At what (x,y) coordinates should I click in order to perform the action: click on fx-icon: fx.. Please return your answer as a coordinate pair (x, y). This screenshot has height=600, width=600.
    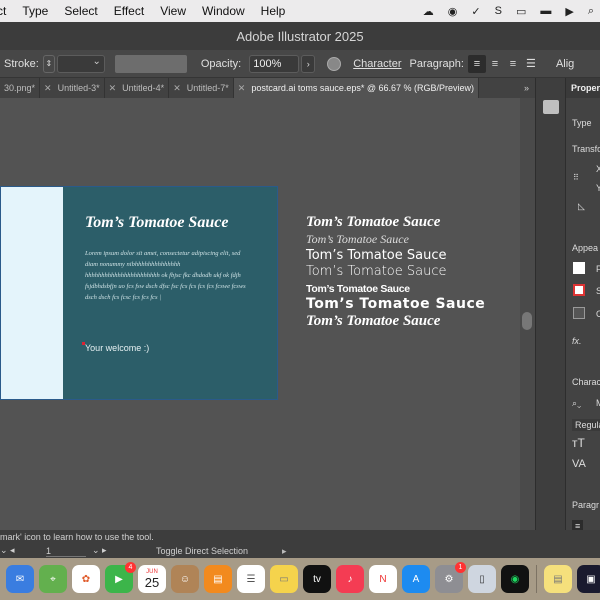
    Looking at the image, I should click on (577, 341).